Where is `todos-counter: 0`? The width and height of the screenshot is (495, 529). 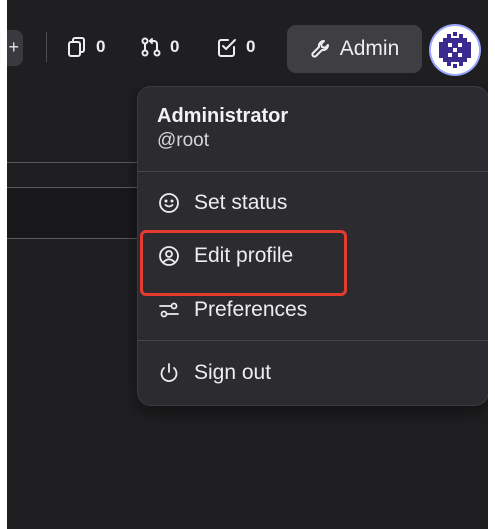 todos-counter: 0 is located at coordinates (235, 47).